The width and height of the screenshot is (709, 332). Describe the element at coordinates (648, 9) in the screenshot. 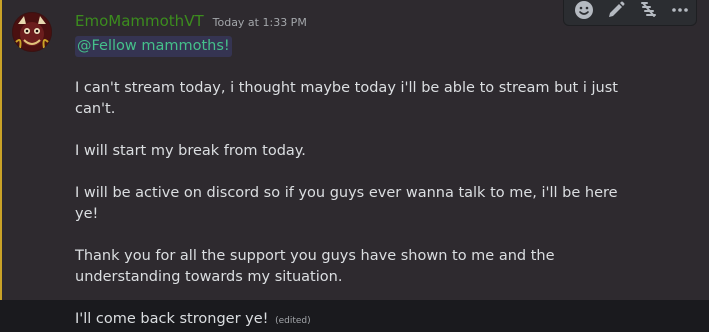

I see `super-reaction-icon` at that location.